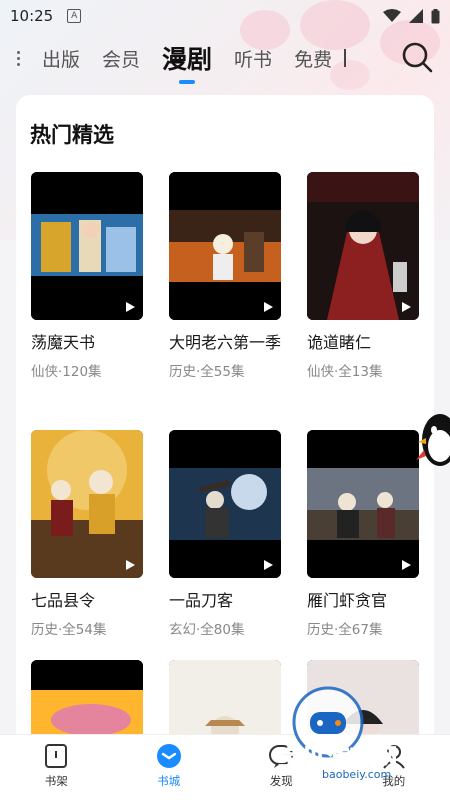  I want to click on drama-card: 诡道睹仁 仙侠·全13集, so click(363, 276).